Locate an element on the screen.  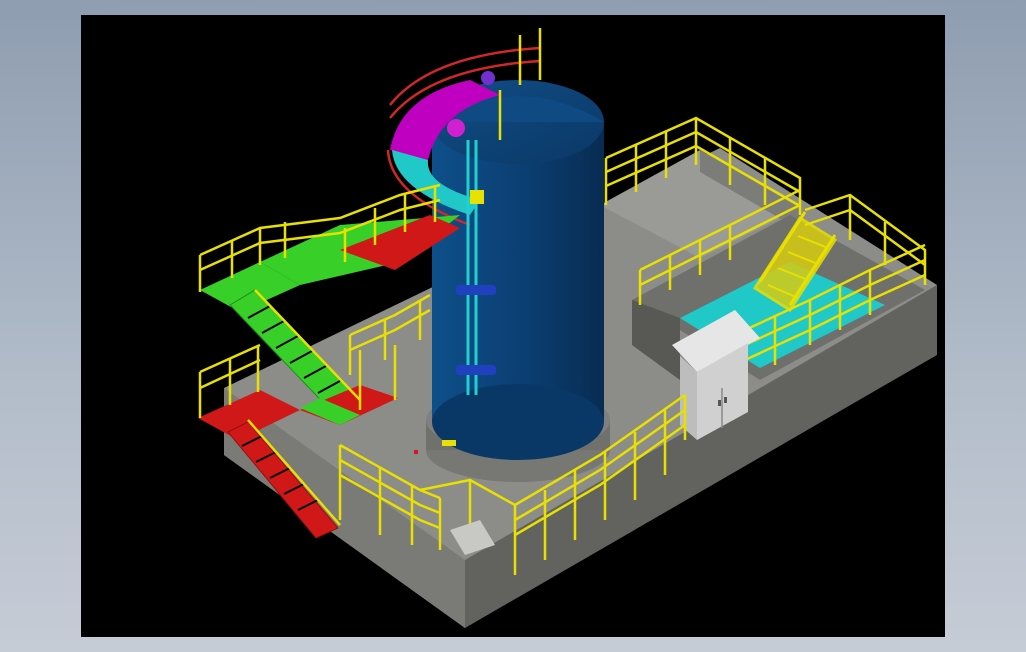
storage-tank is located at coordinates (518, 270).